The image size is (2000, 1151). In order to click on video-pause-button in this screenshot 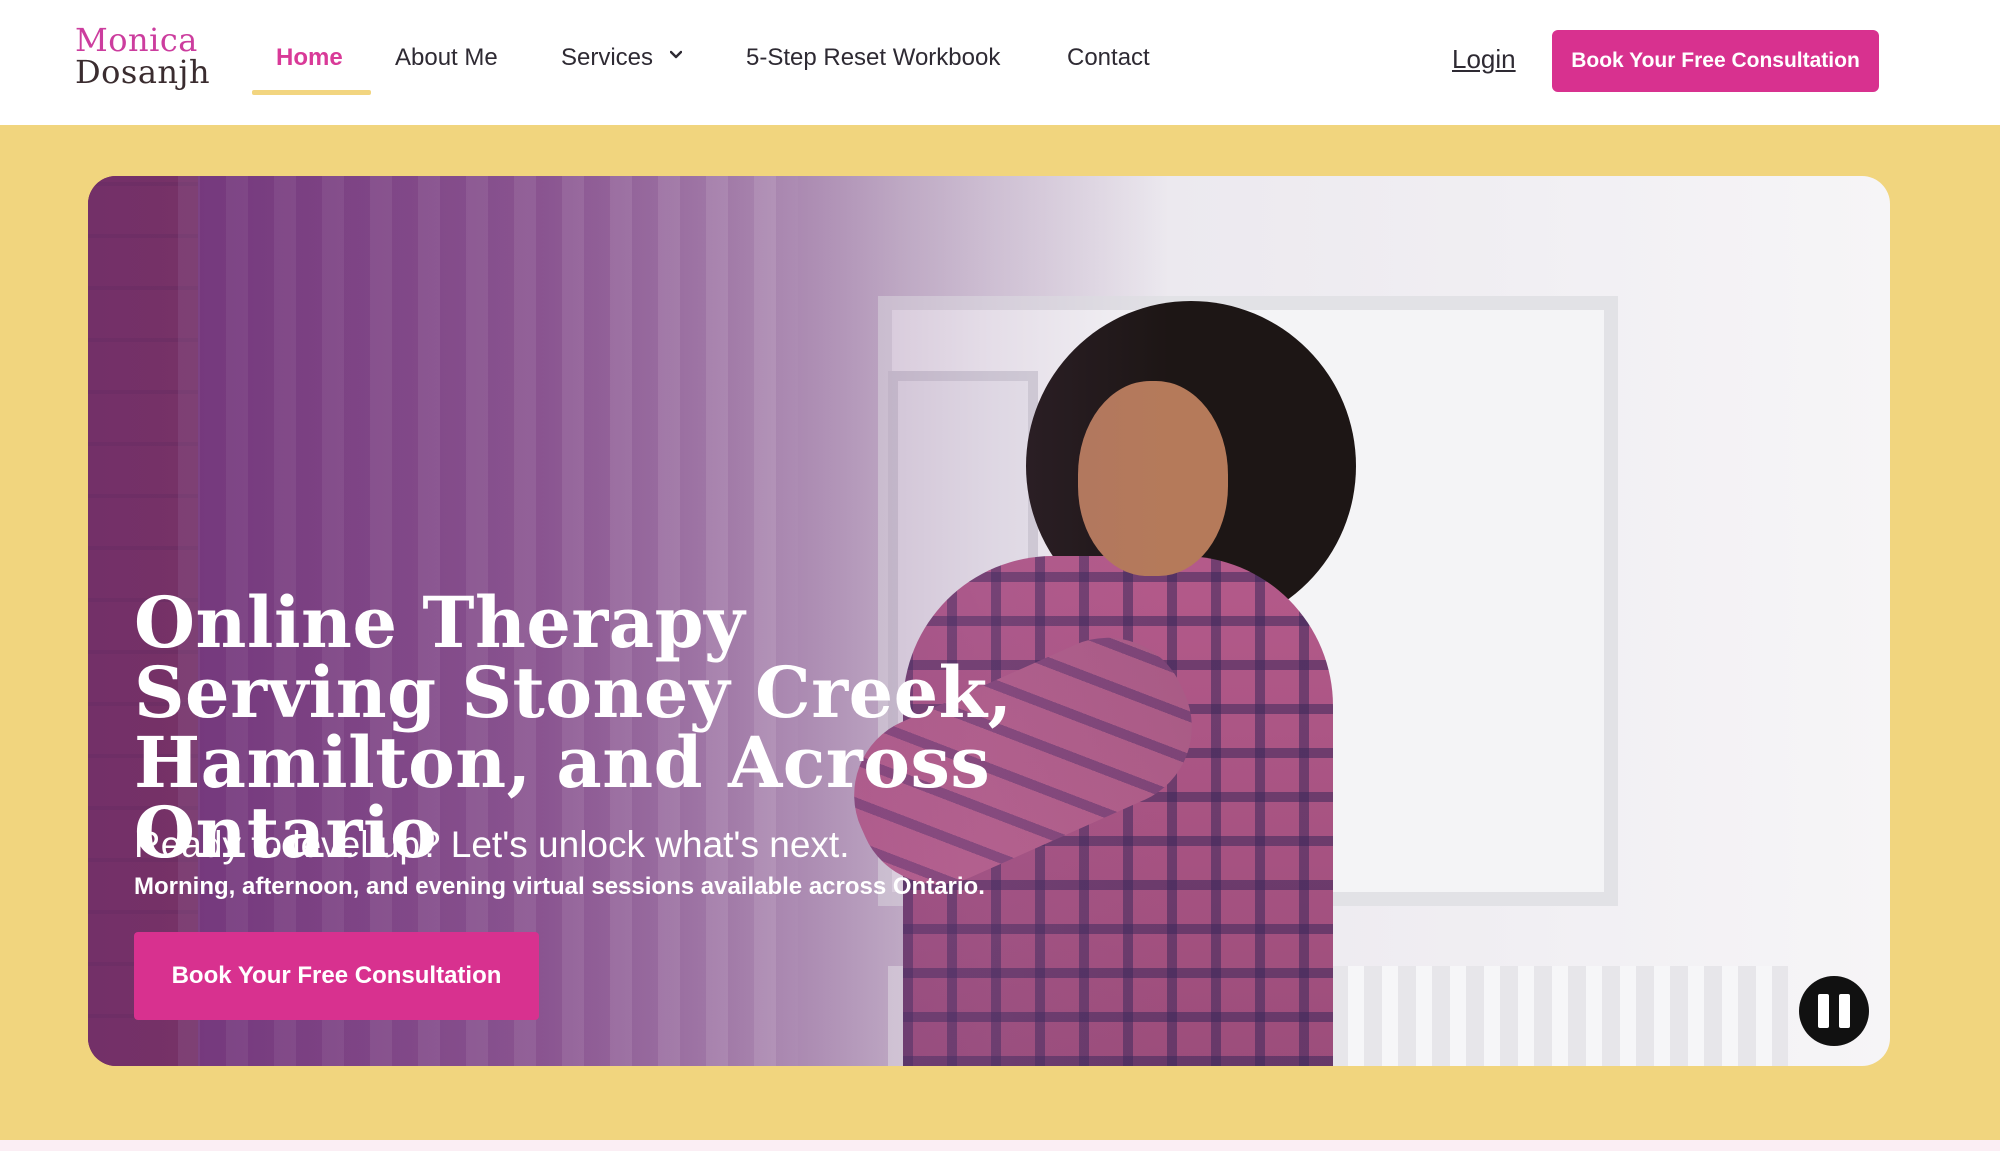, I will do `click(1834, 1011)`.